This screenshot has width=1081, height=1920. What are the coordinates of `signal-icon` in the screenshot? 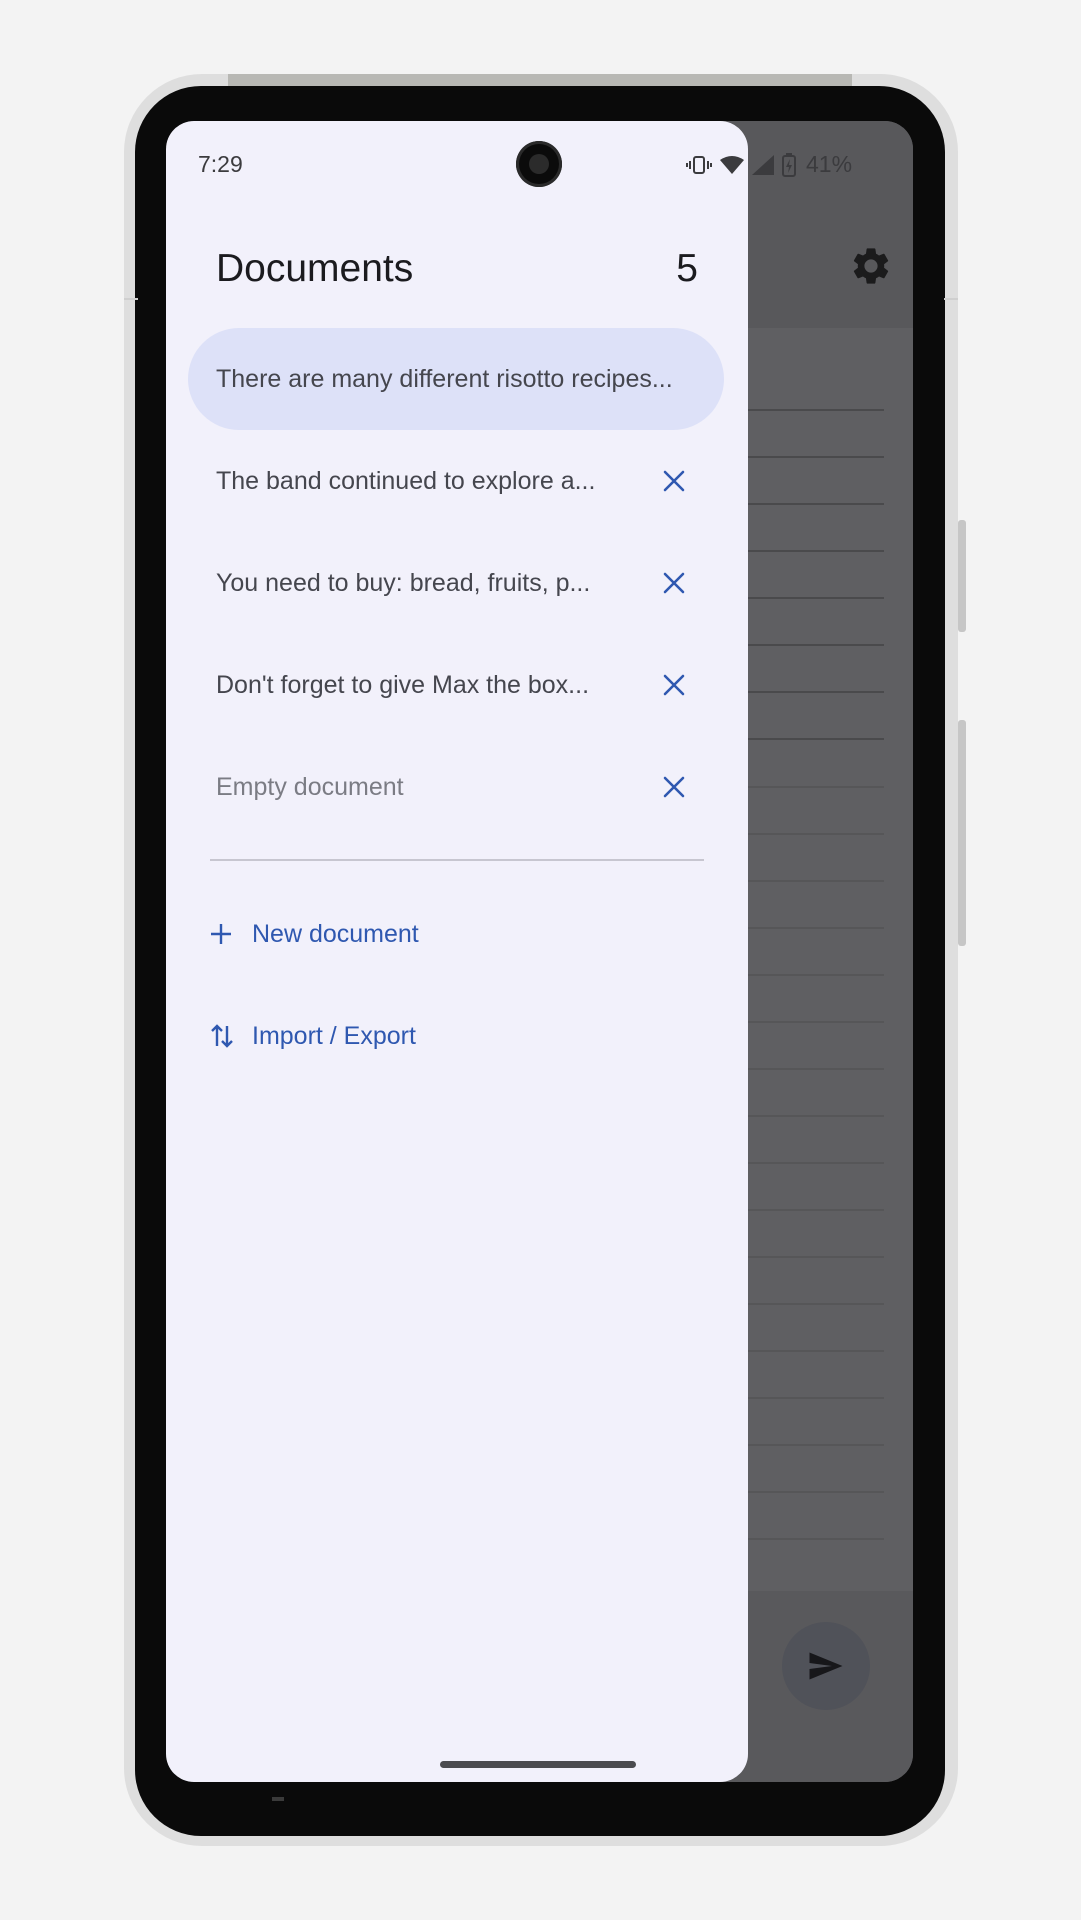 It's located at (763, 164).